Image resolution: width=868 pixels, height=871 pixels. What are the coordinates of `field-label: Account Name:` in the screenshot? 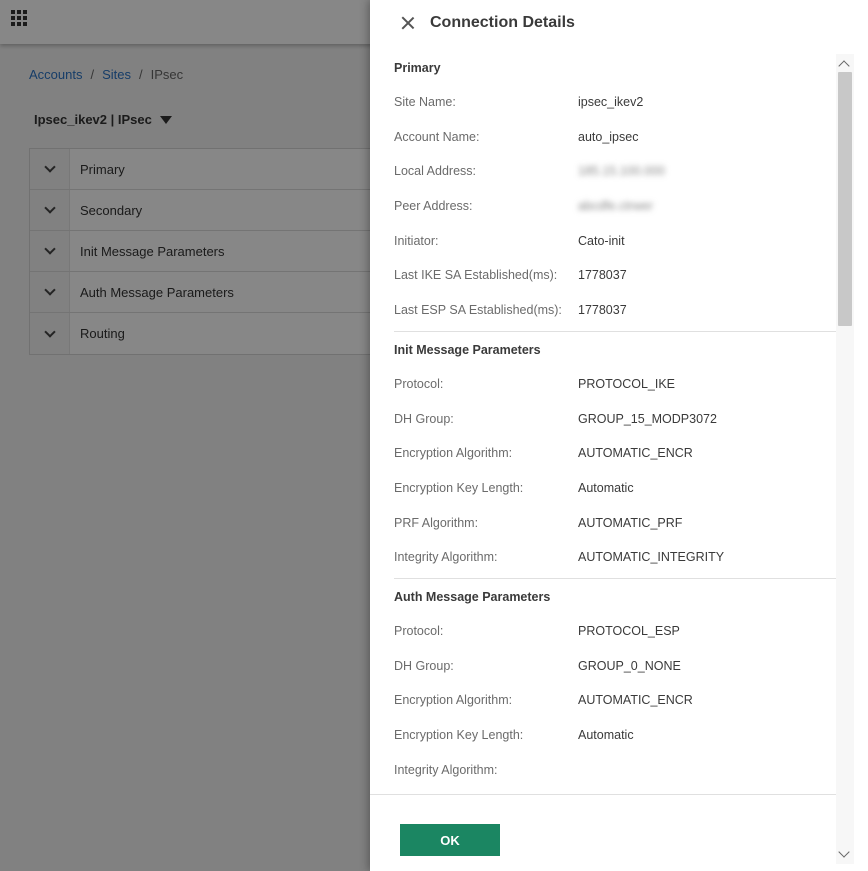 It's located at (437, 136).